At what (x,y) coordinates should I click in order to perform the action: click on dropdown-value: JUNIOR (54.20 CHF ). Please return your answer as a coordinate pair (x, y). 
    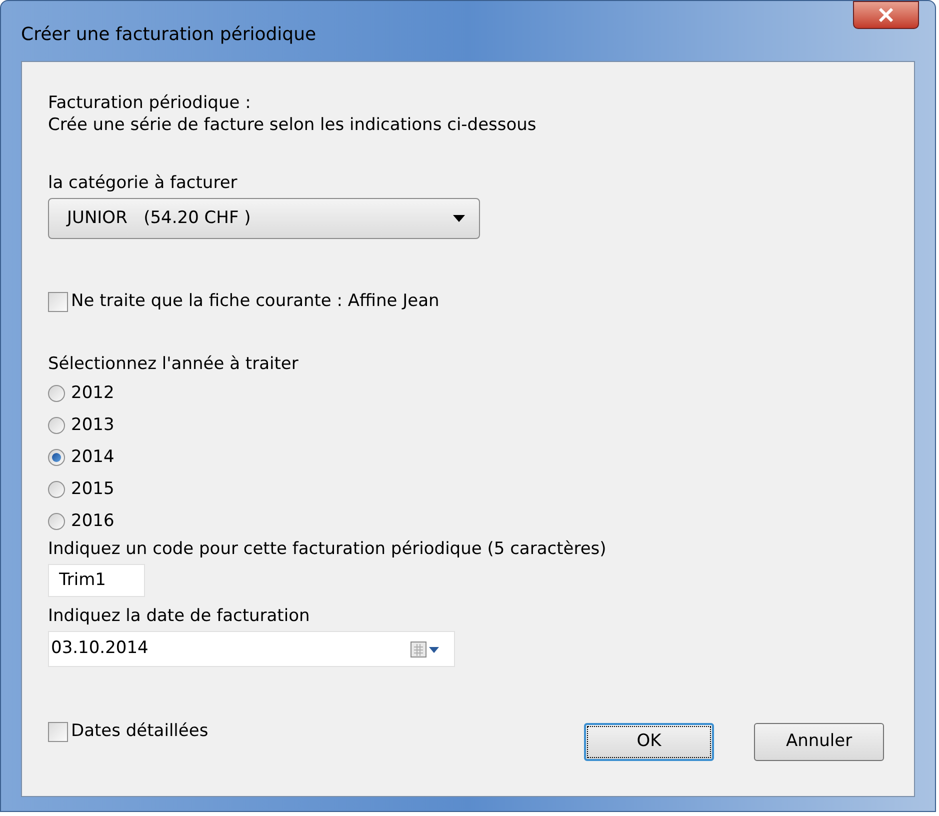
    Looking at the image, I should click on (159, 218).